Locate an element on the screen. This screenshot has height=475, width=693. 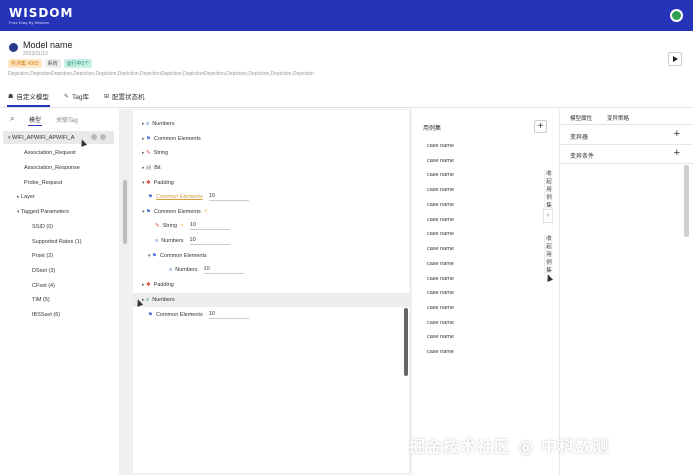
wisdom-logo: WISDOM Fuzz Easy By Wisdom is located at coordinates (41, 15).